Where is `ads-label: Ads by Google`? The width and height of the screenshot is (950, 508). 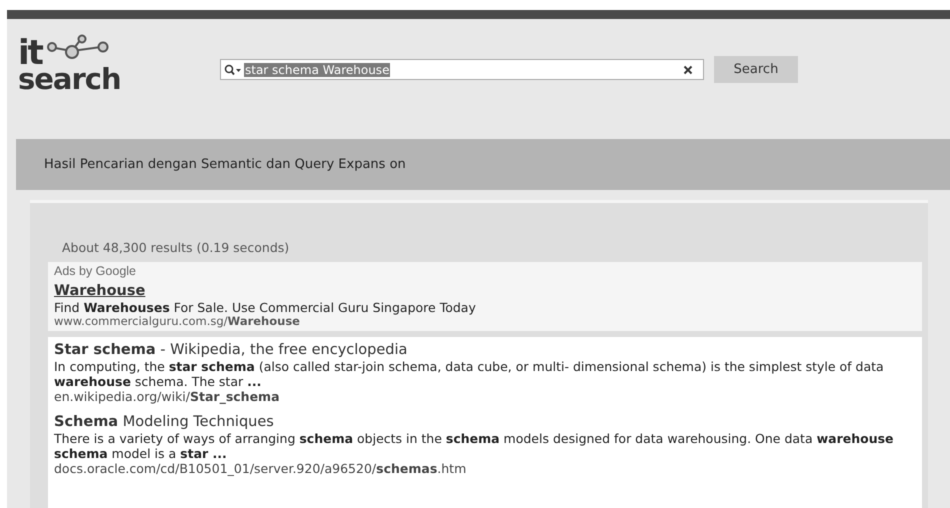 ads-label: Ads by Google is located at coordinates (95, 271).